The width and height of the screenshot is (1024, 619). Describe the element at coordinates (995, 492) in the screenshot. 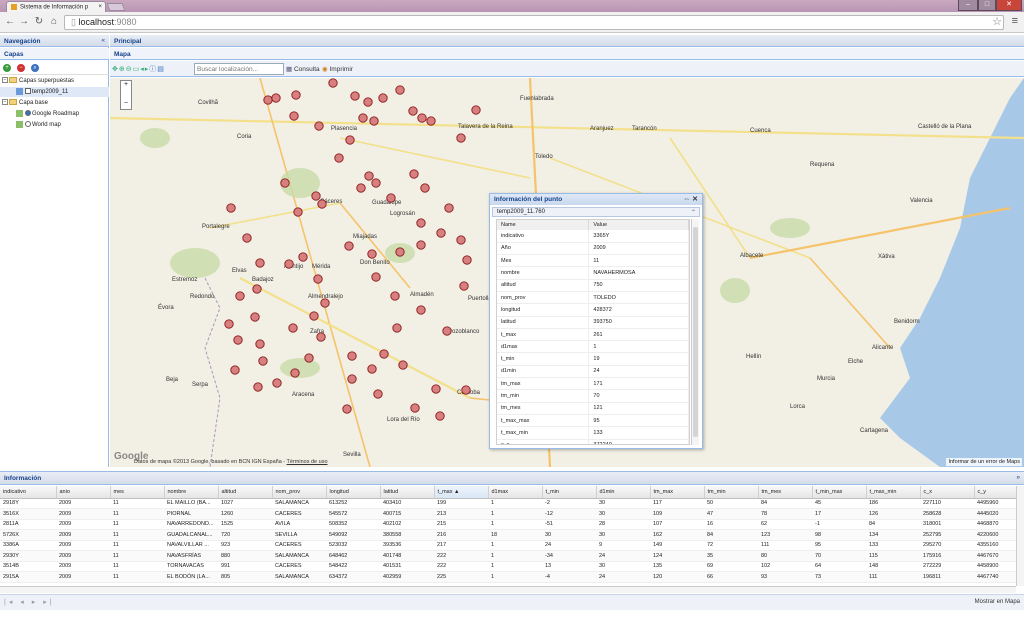

I see `column-header: c_y` at that location.